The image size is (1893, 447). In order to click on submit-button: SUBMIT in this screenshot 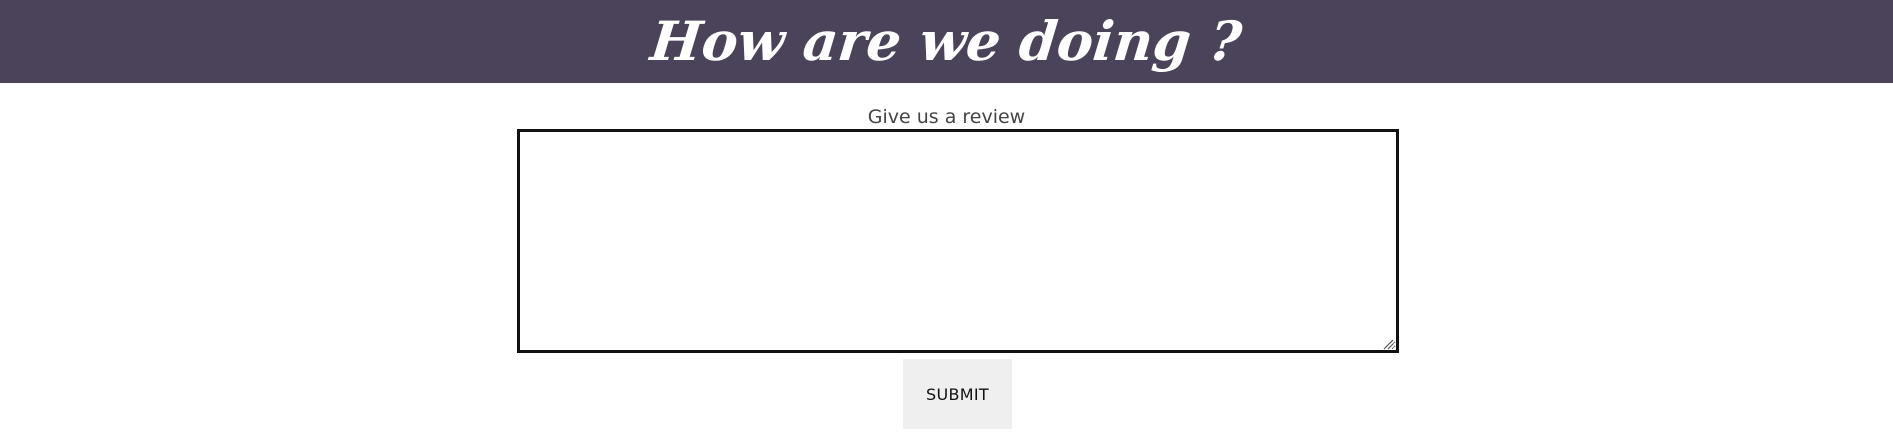, I will do `click(957, 394)`.